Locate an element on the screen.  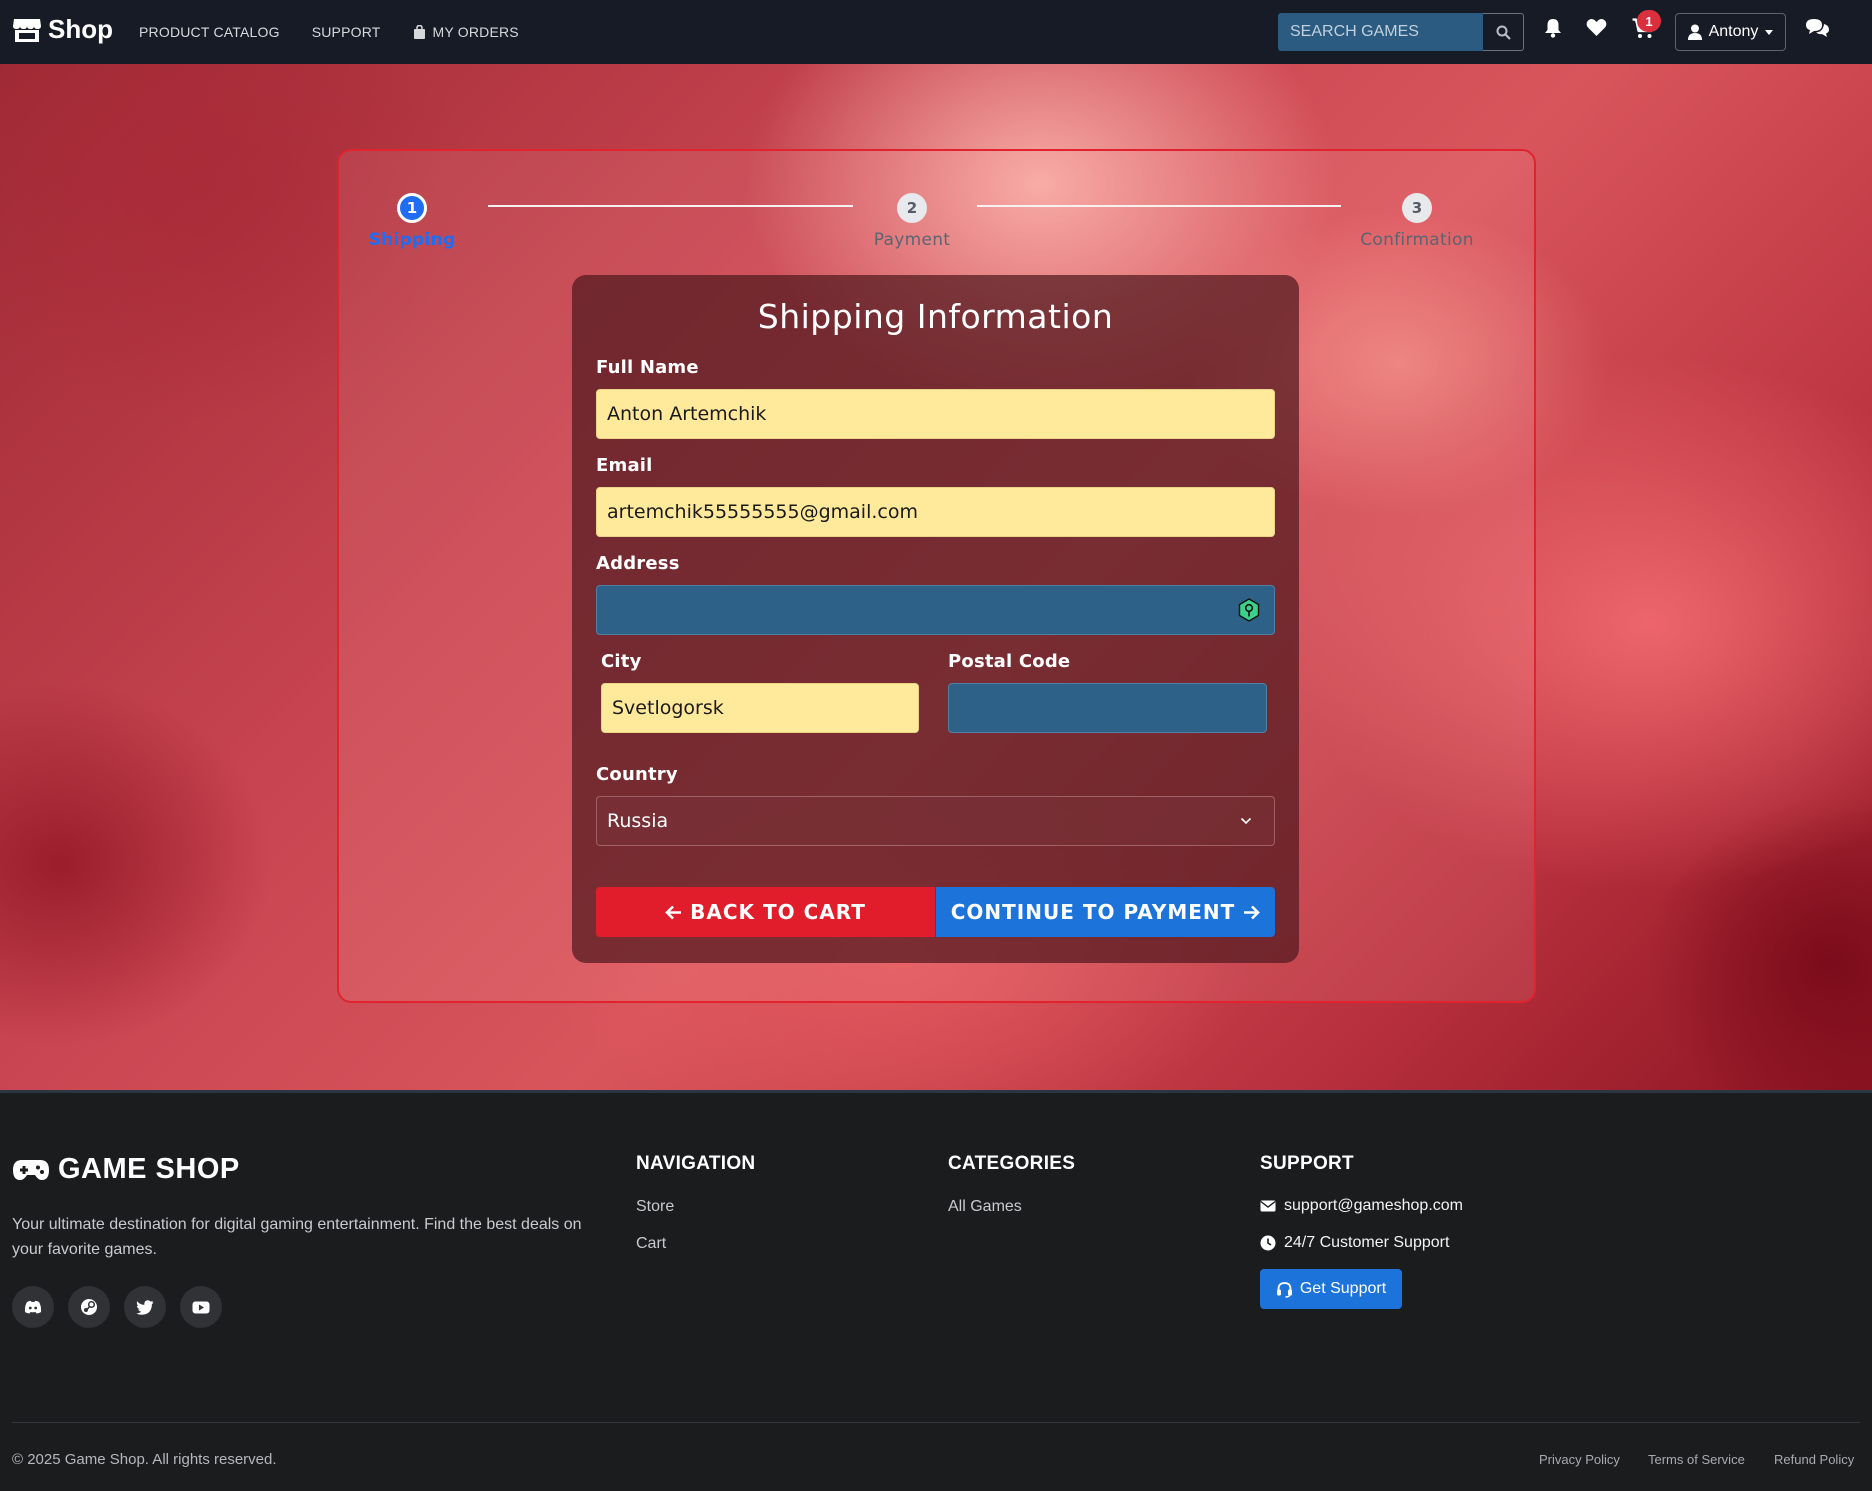
footer-link-store: Store is located at coordinates (655, 1207).